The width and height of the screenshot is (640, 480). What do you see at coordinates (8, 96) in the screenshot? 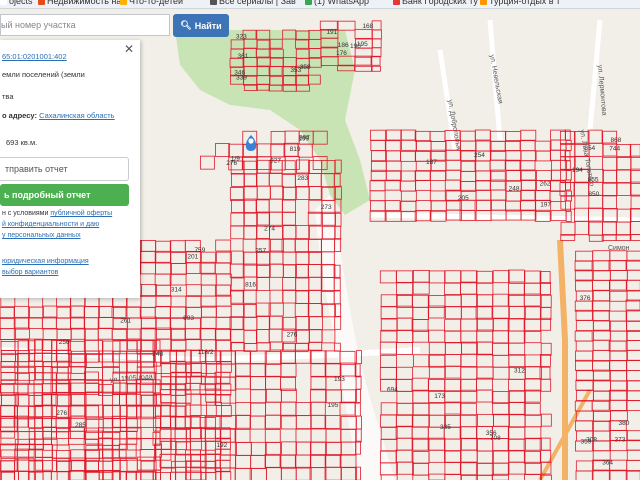
I see `category-line-2: тва` at bounding box center [8, 96].